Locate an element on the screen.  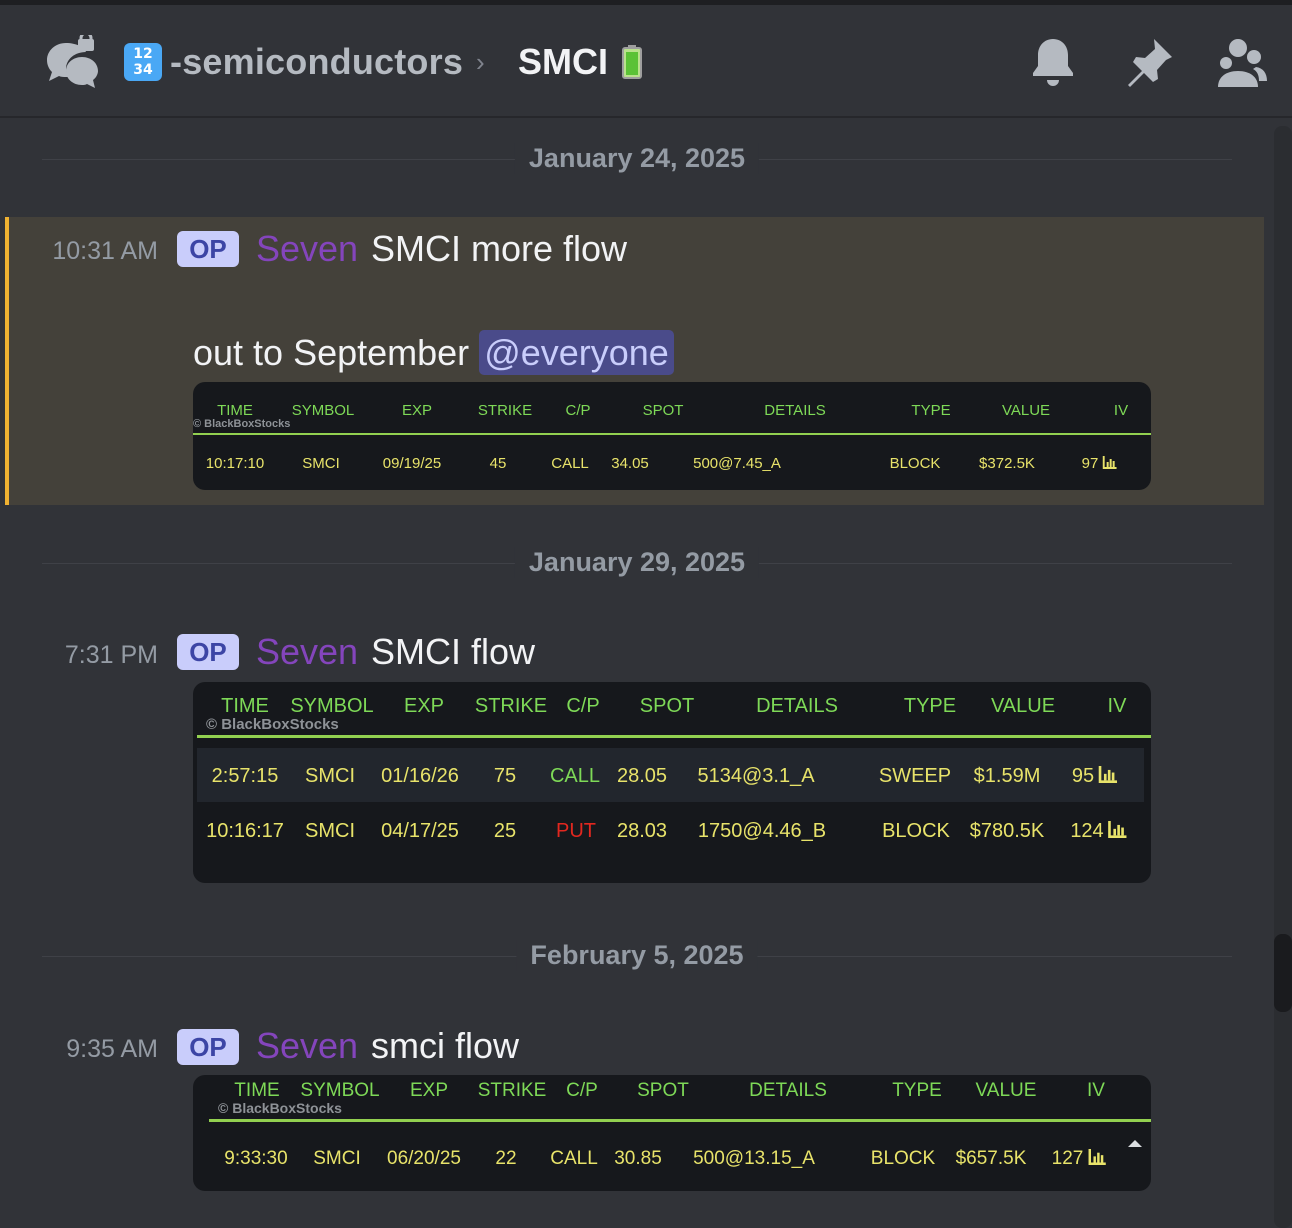
cell-iv: 127 is located at coordinates (1079, 1159).